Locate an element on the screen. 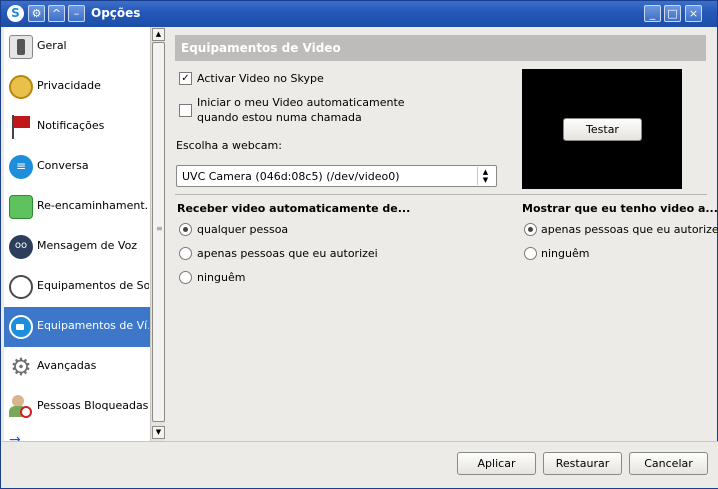 The height and width of the screenshot is (489, 718). minimize-icon: _ is located at coordinates (652, 13).